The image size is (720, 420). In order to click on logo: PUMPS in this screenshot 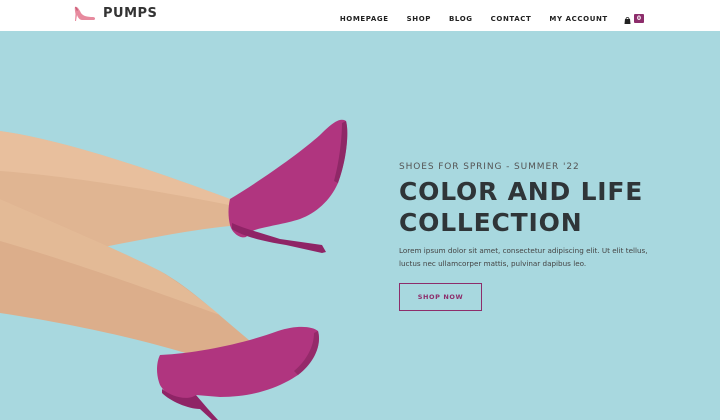, I will do `click(115, 13)`.